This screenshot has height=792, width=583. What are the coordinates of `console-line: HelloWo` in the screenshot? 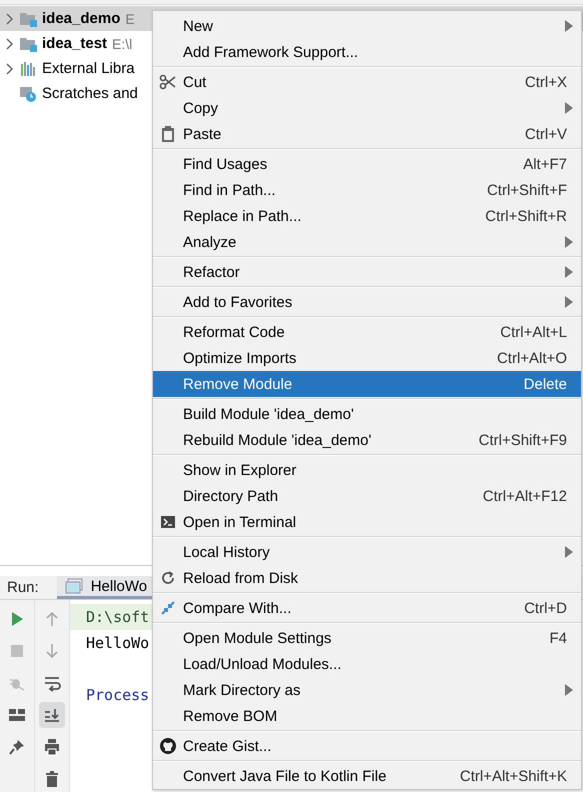 It's located at (117, 643).